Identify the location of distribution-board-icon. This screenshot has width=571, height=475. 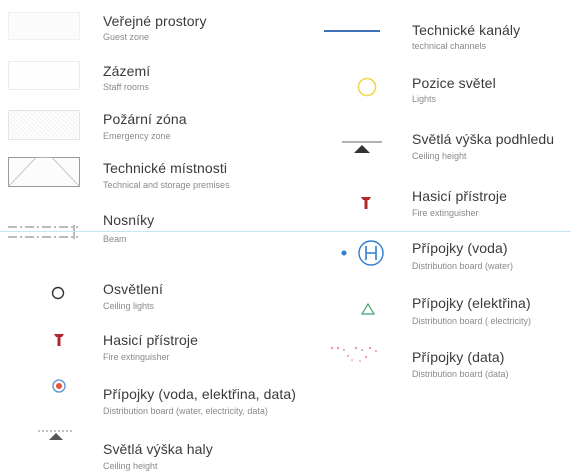
(59, 386).